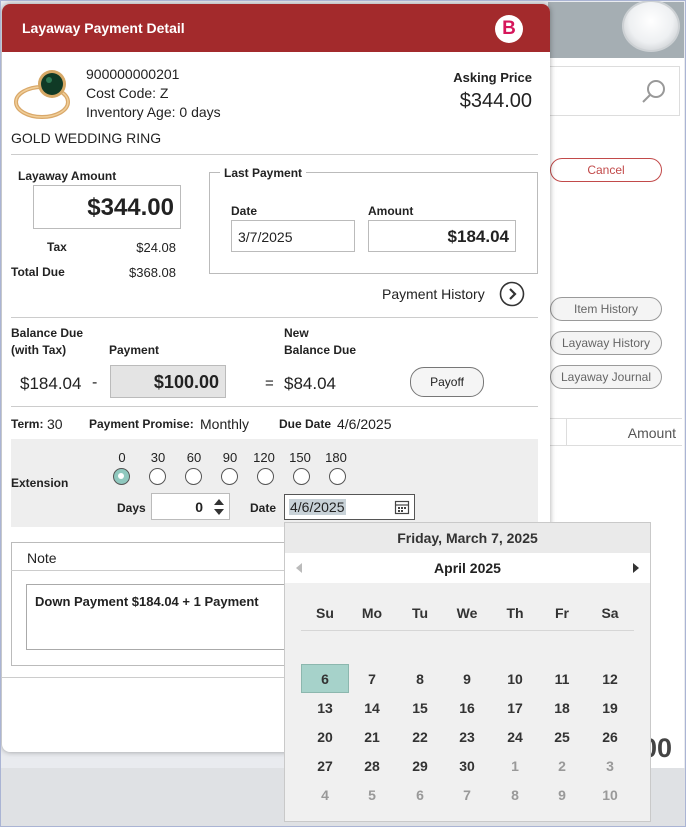 The width and height of the screenshot is (686, 827). Describe the element at coordinates (515, 613) in the screenshot. I see `weekday-label: Th` at that location.